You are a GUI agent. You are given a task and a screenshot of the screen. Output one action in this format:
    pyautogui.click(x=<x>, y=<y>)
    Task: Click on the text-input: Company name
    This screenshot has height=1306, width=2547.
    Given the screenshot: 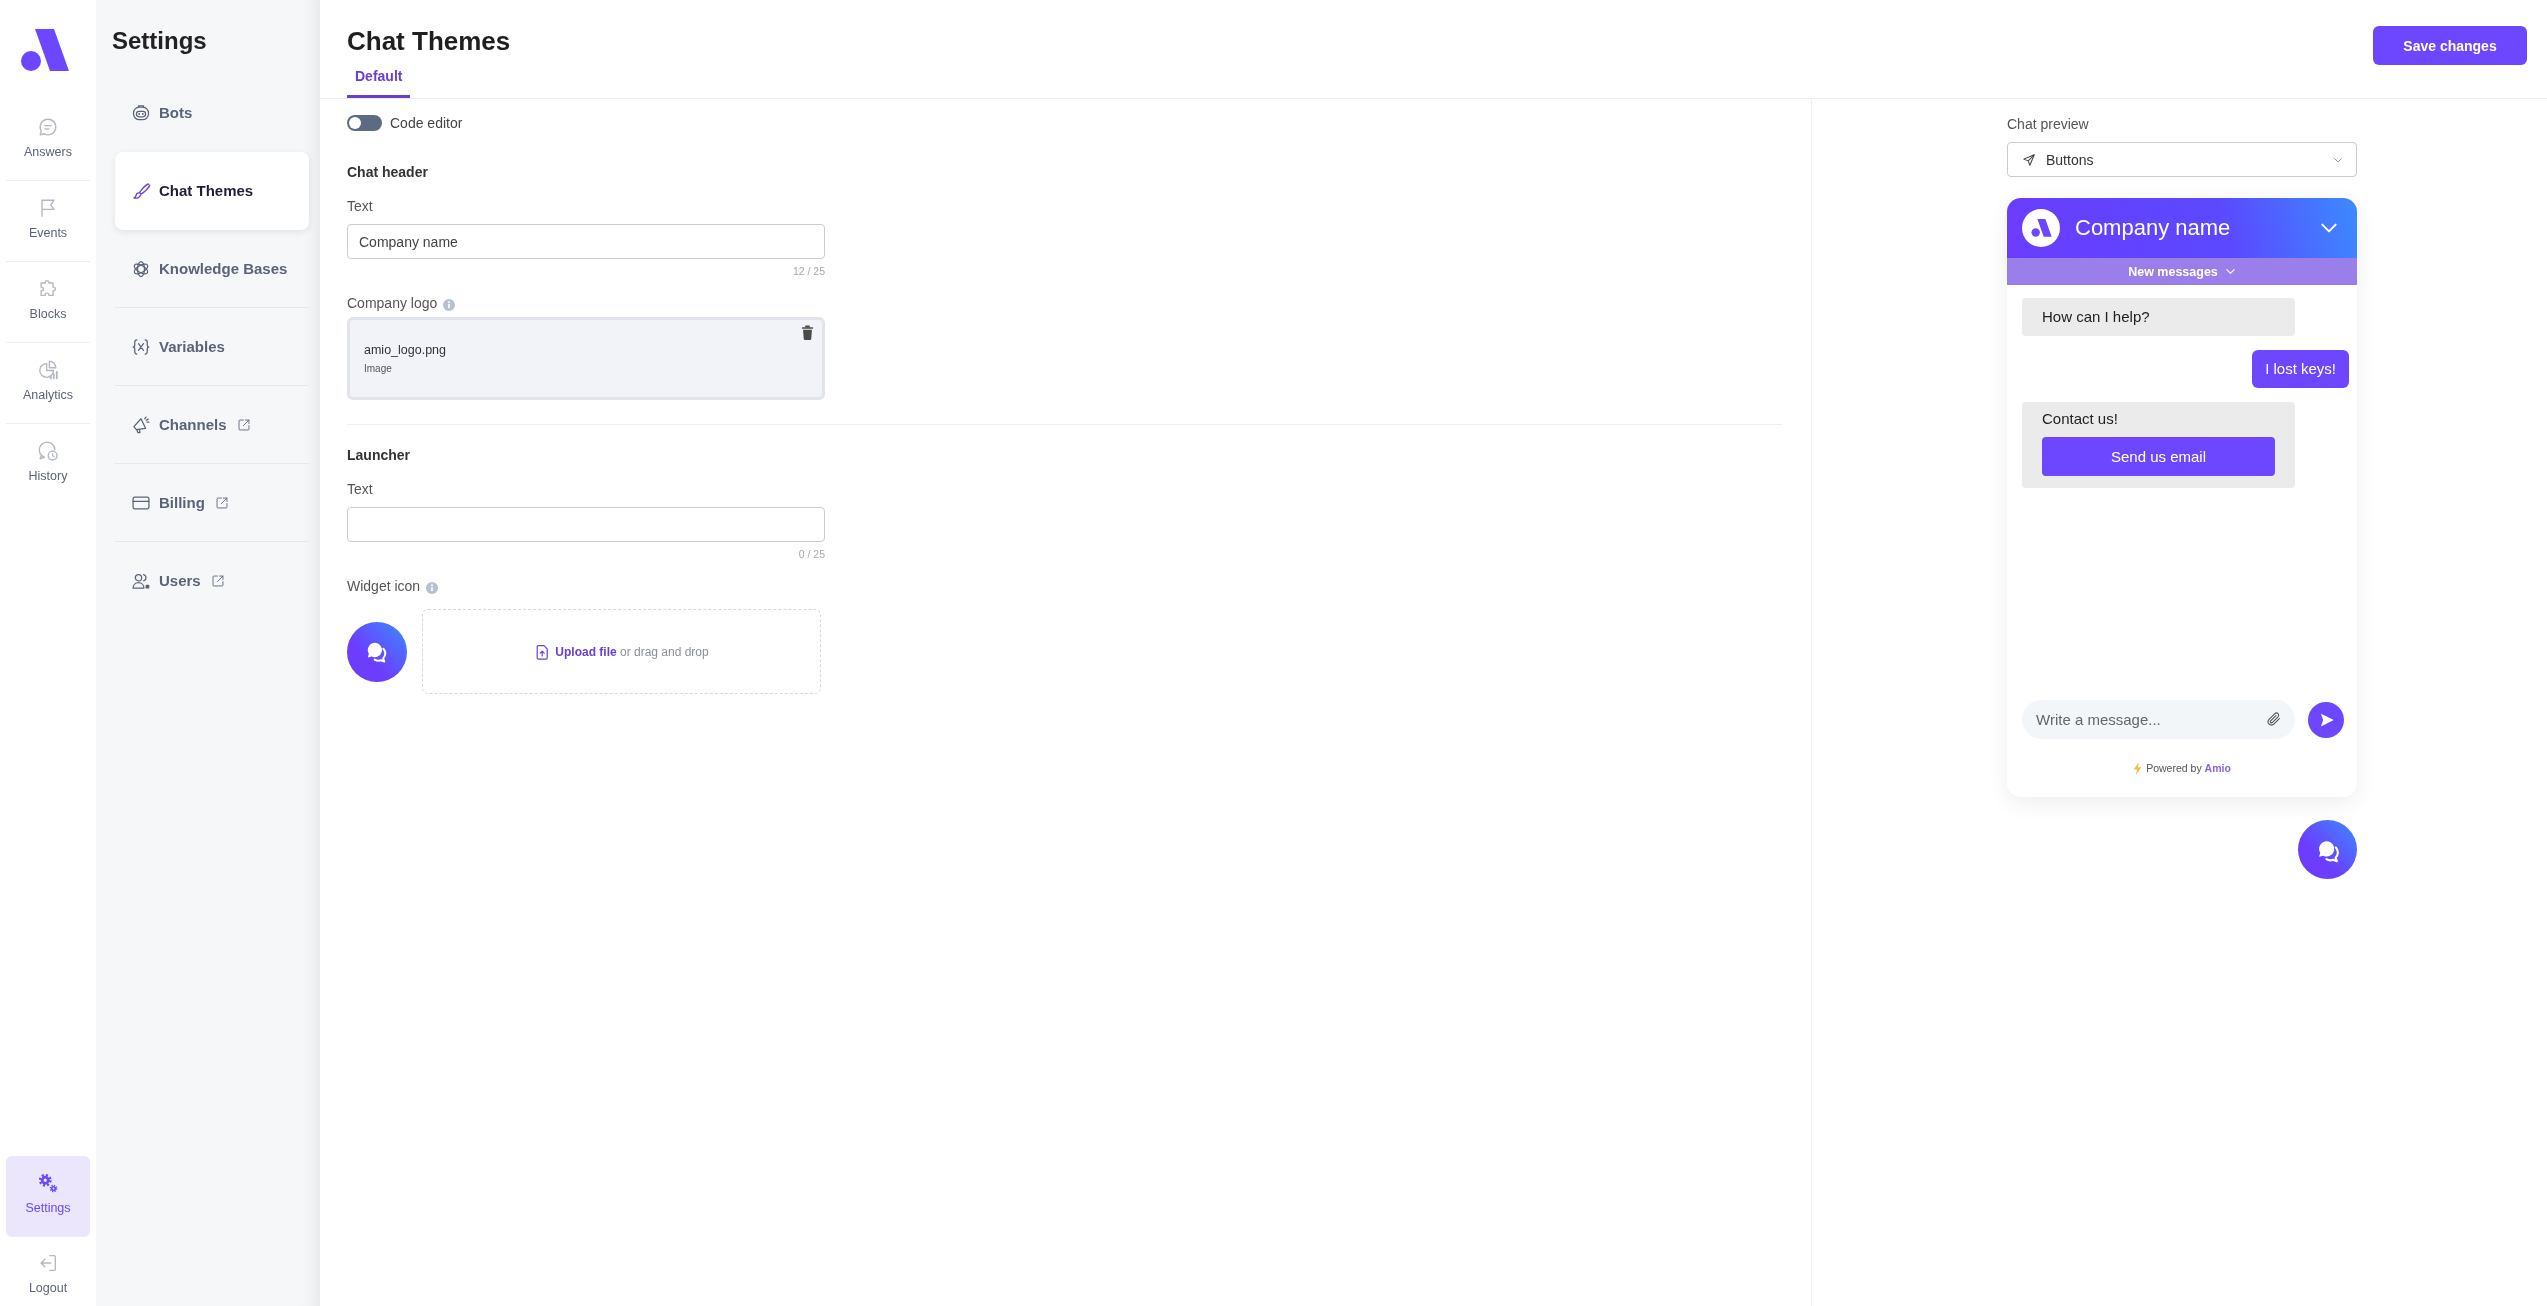 What is the action you would take?
    pyautogui.click(x=586, y=241)
    